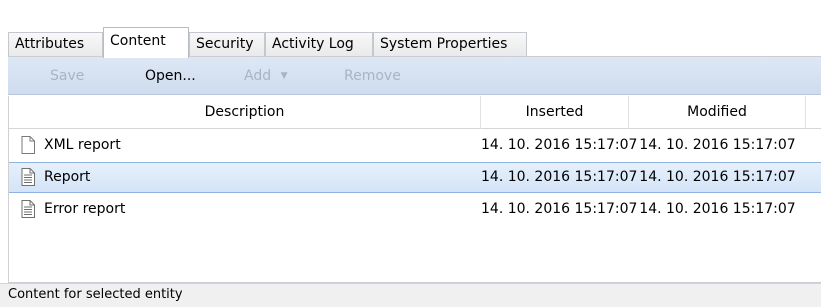 The width and height of the screenshot is (821, 307). Describe the element at coordinates (319, 44) in the screenshot. I see `tab-activity-log: Activity Log` at that location.